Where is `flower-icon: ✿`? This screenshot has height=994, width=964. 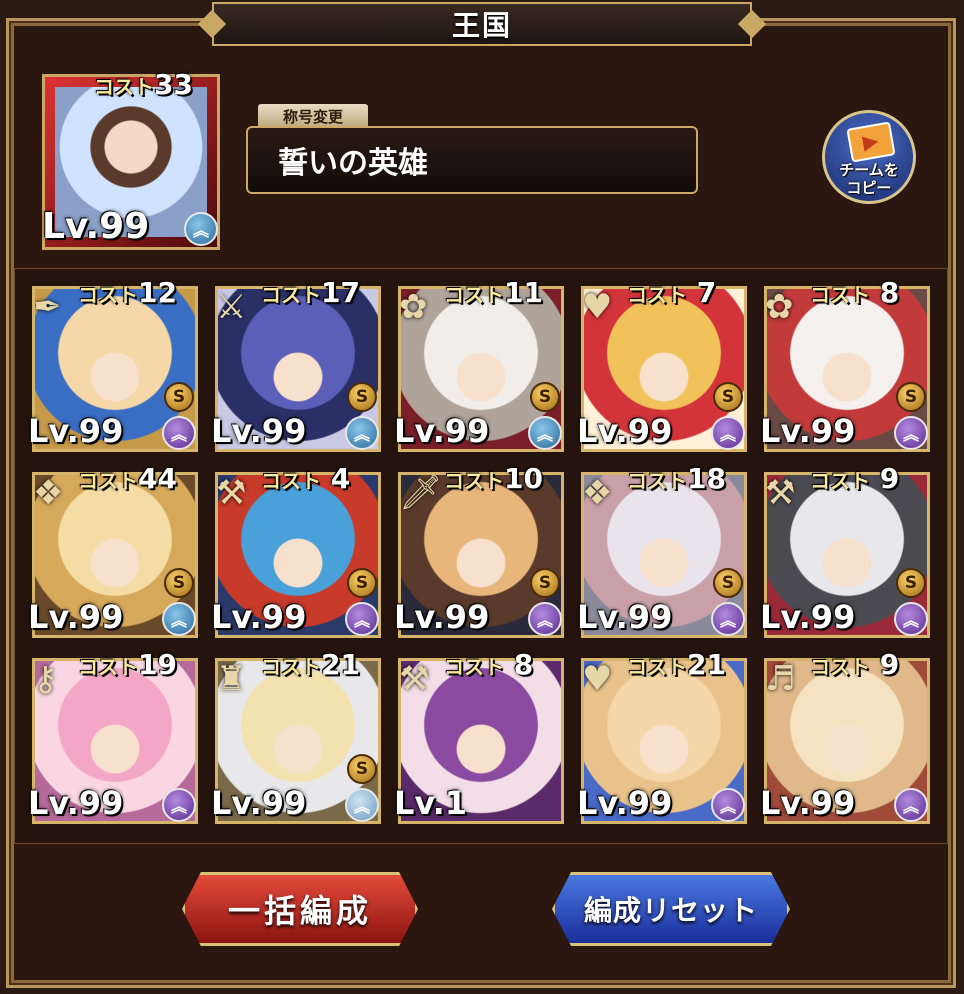
flower-icon: ✿ is located at coordinates (413, 307).